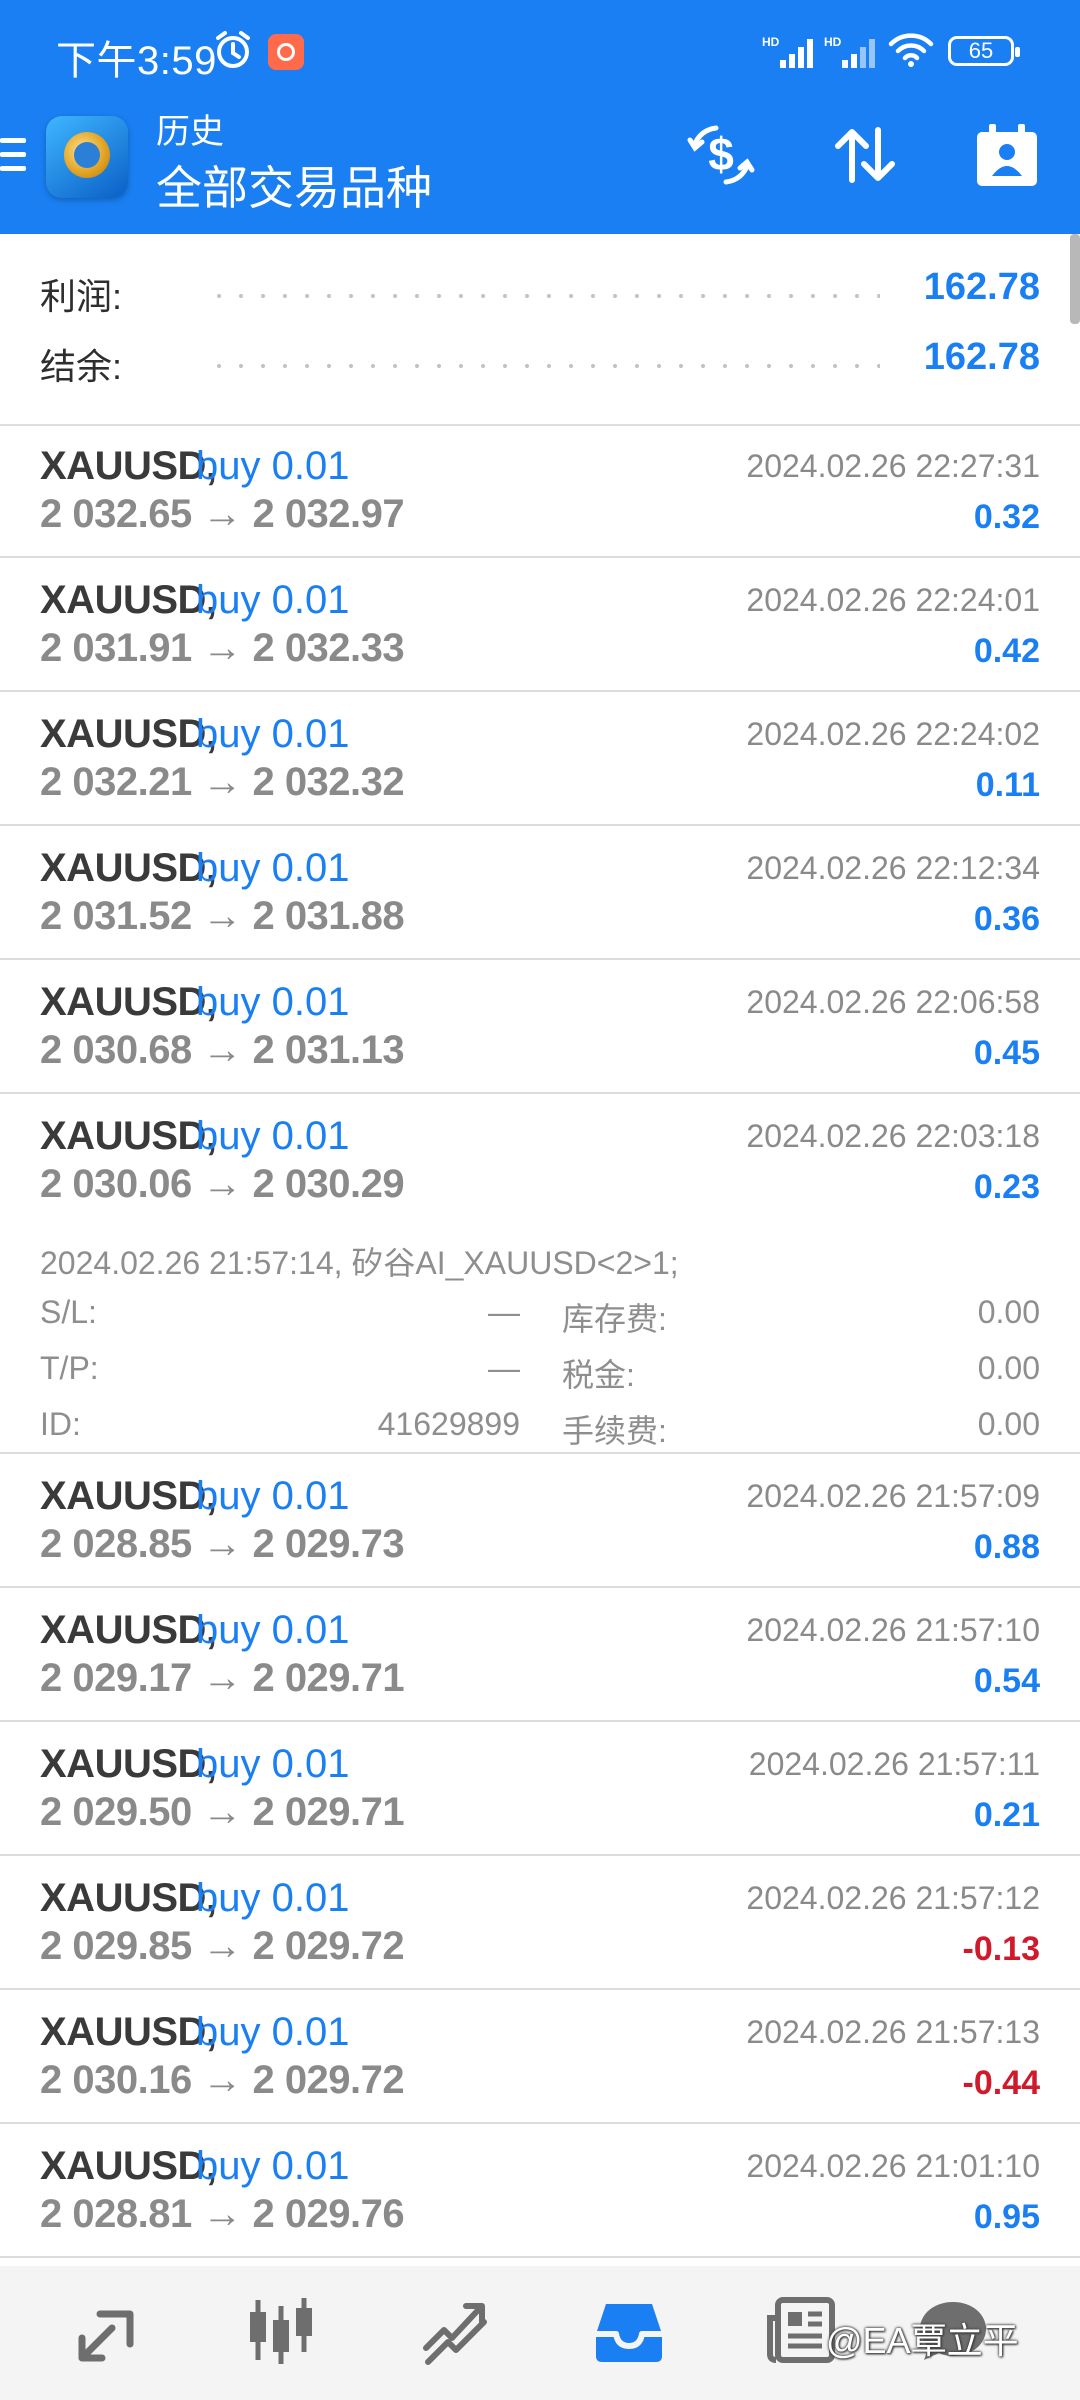  I want to click on deal-close-price: 2 031.88, so click(328, 916).